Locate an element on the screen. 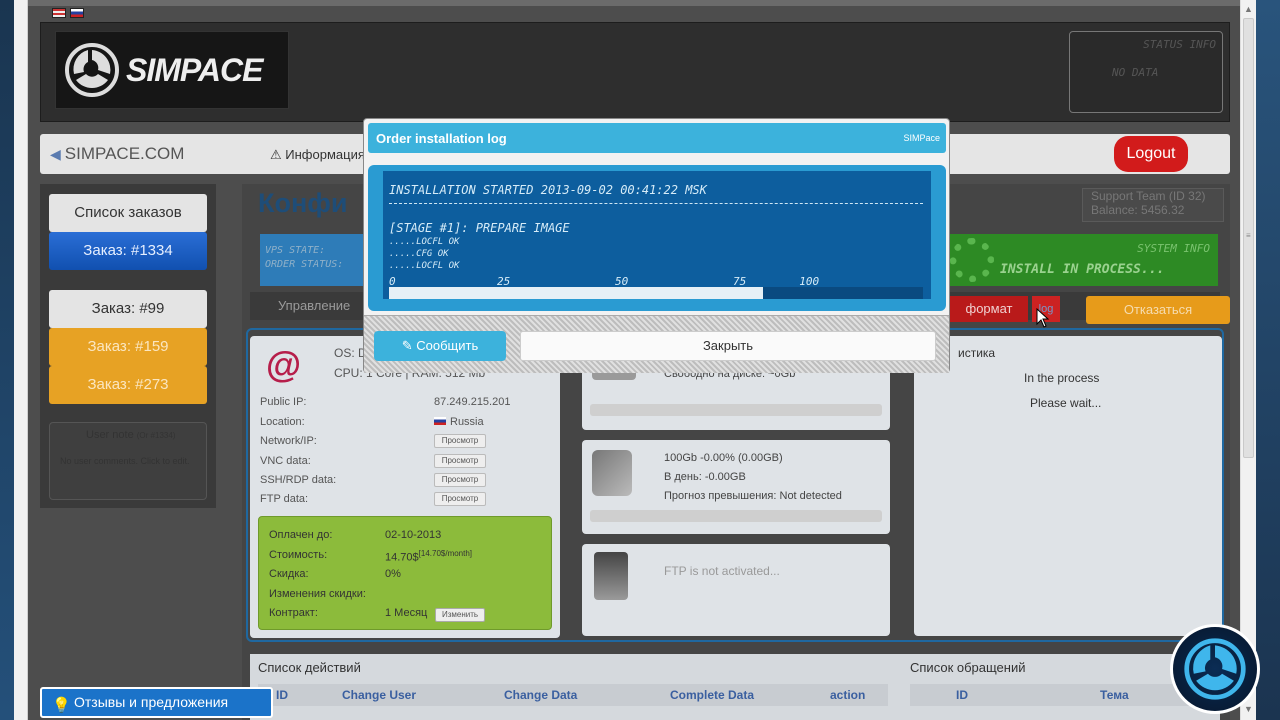  modal-footer: ✎ Сообщить Закрыть is located at coordinates (656, 344).